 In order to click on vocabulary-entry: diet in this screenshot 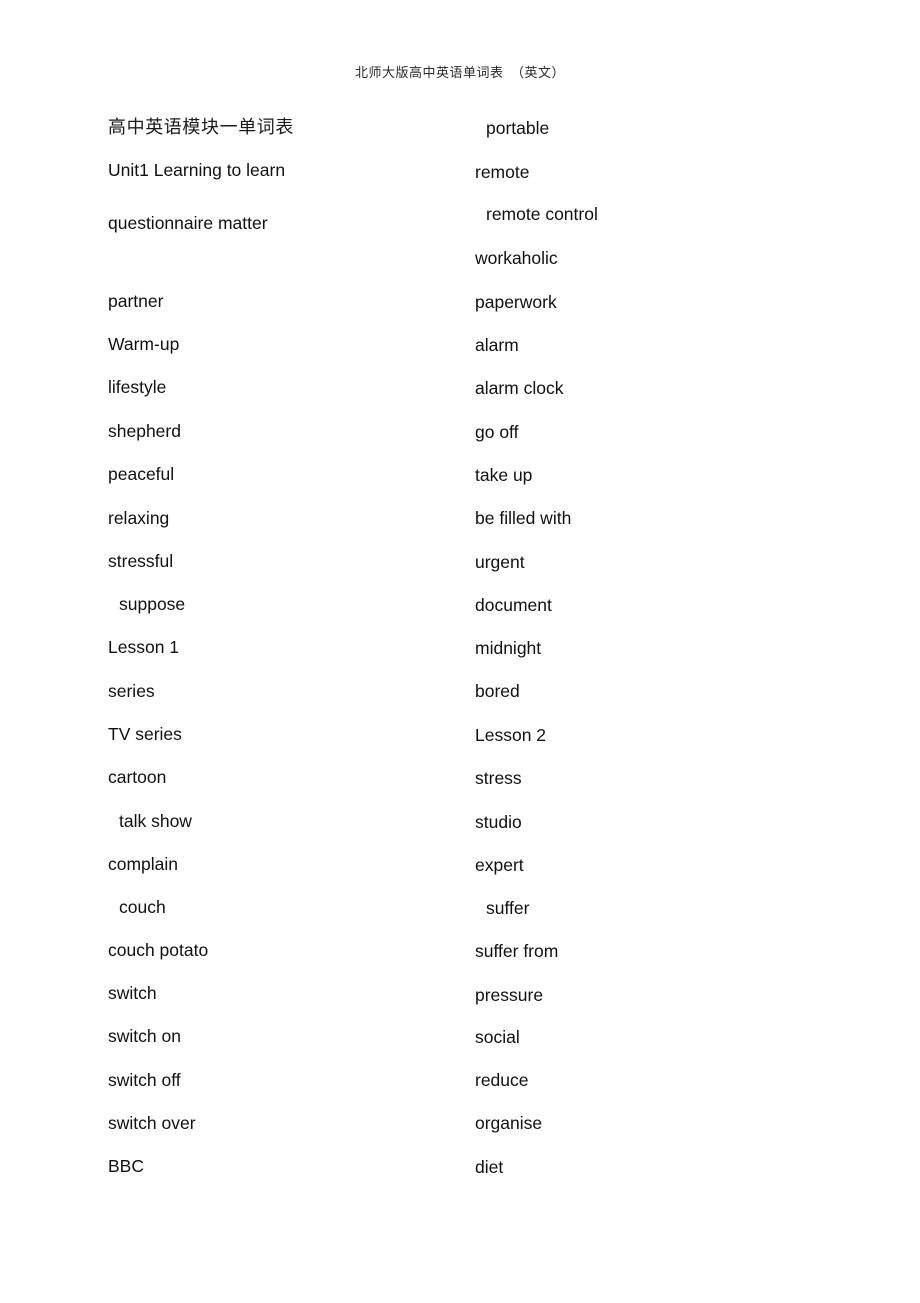, I will do `click(489, 1167)`.